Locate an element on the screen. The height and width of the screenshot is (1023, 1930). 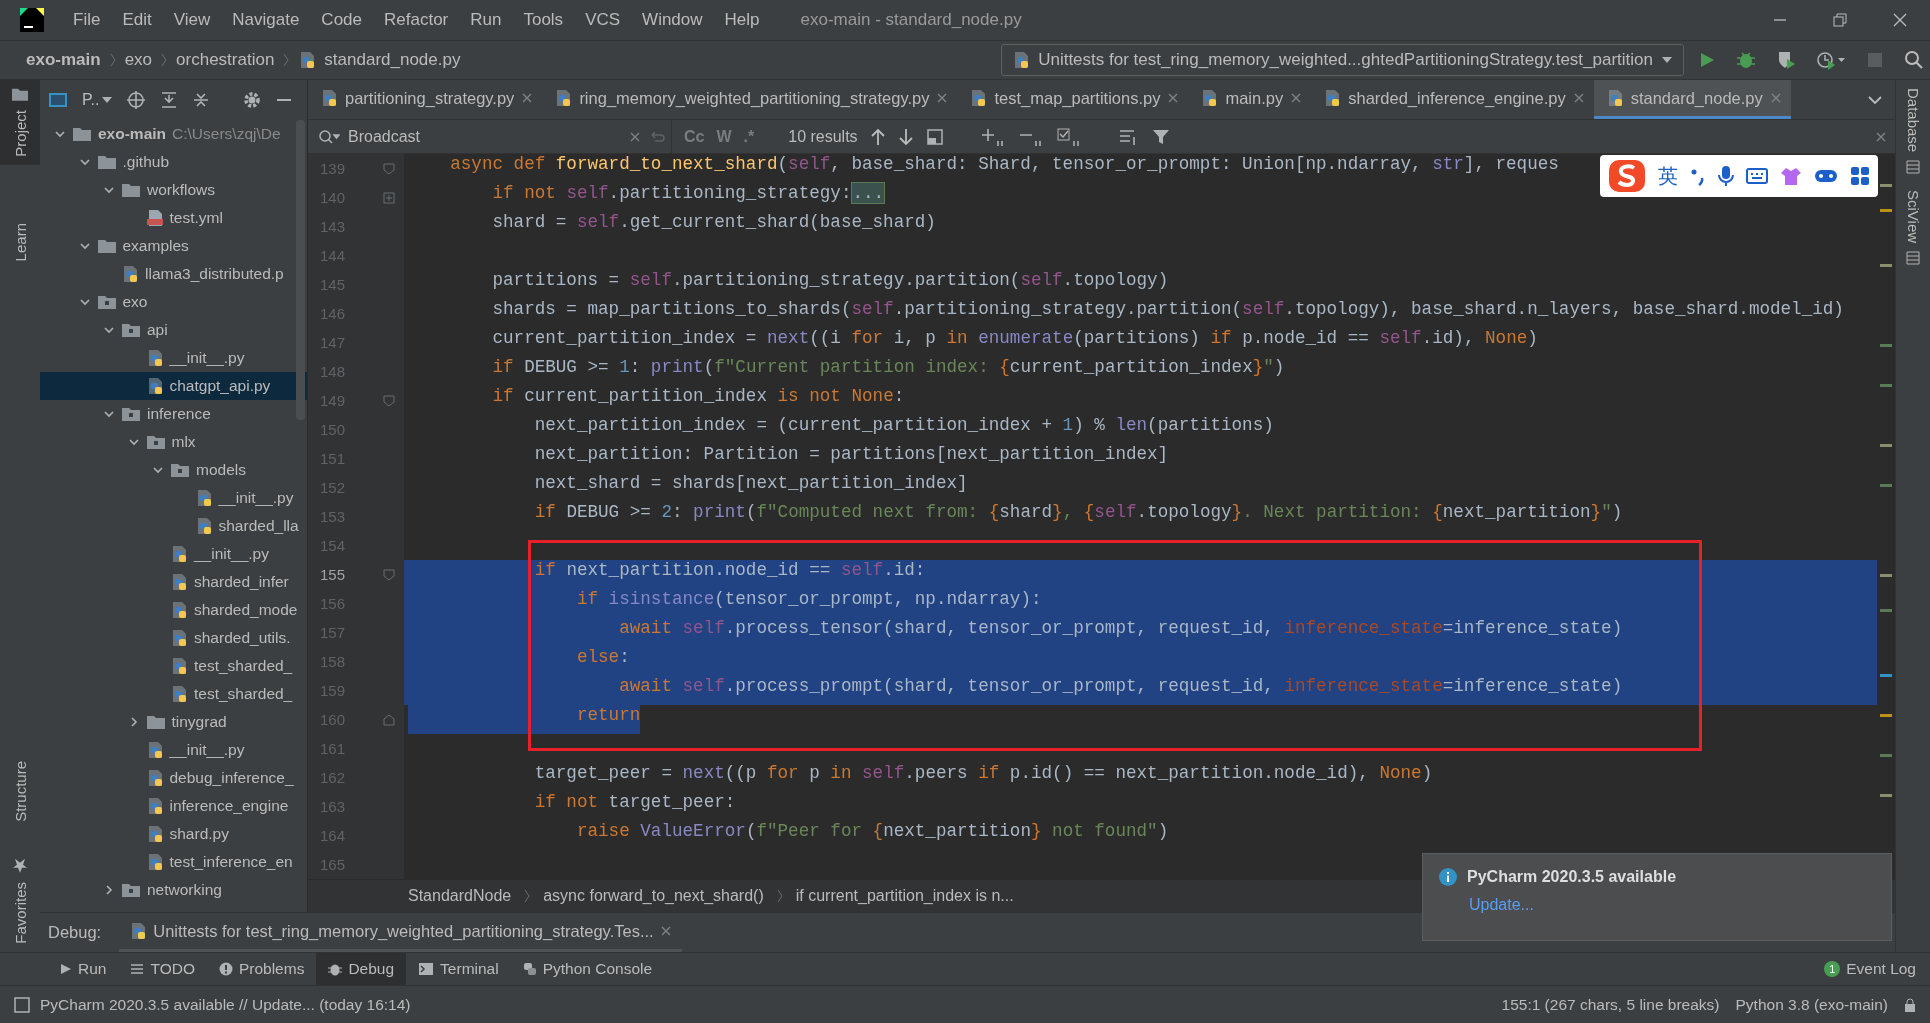
tree-item: debug_inference_ is located at coordinates (173, 778).